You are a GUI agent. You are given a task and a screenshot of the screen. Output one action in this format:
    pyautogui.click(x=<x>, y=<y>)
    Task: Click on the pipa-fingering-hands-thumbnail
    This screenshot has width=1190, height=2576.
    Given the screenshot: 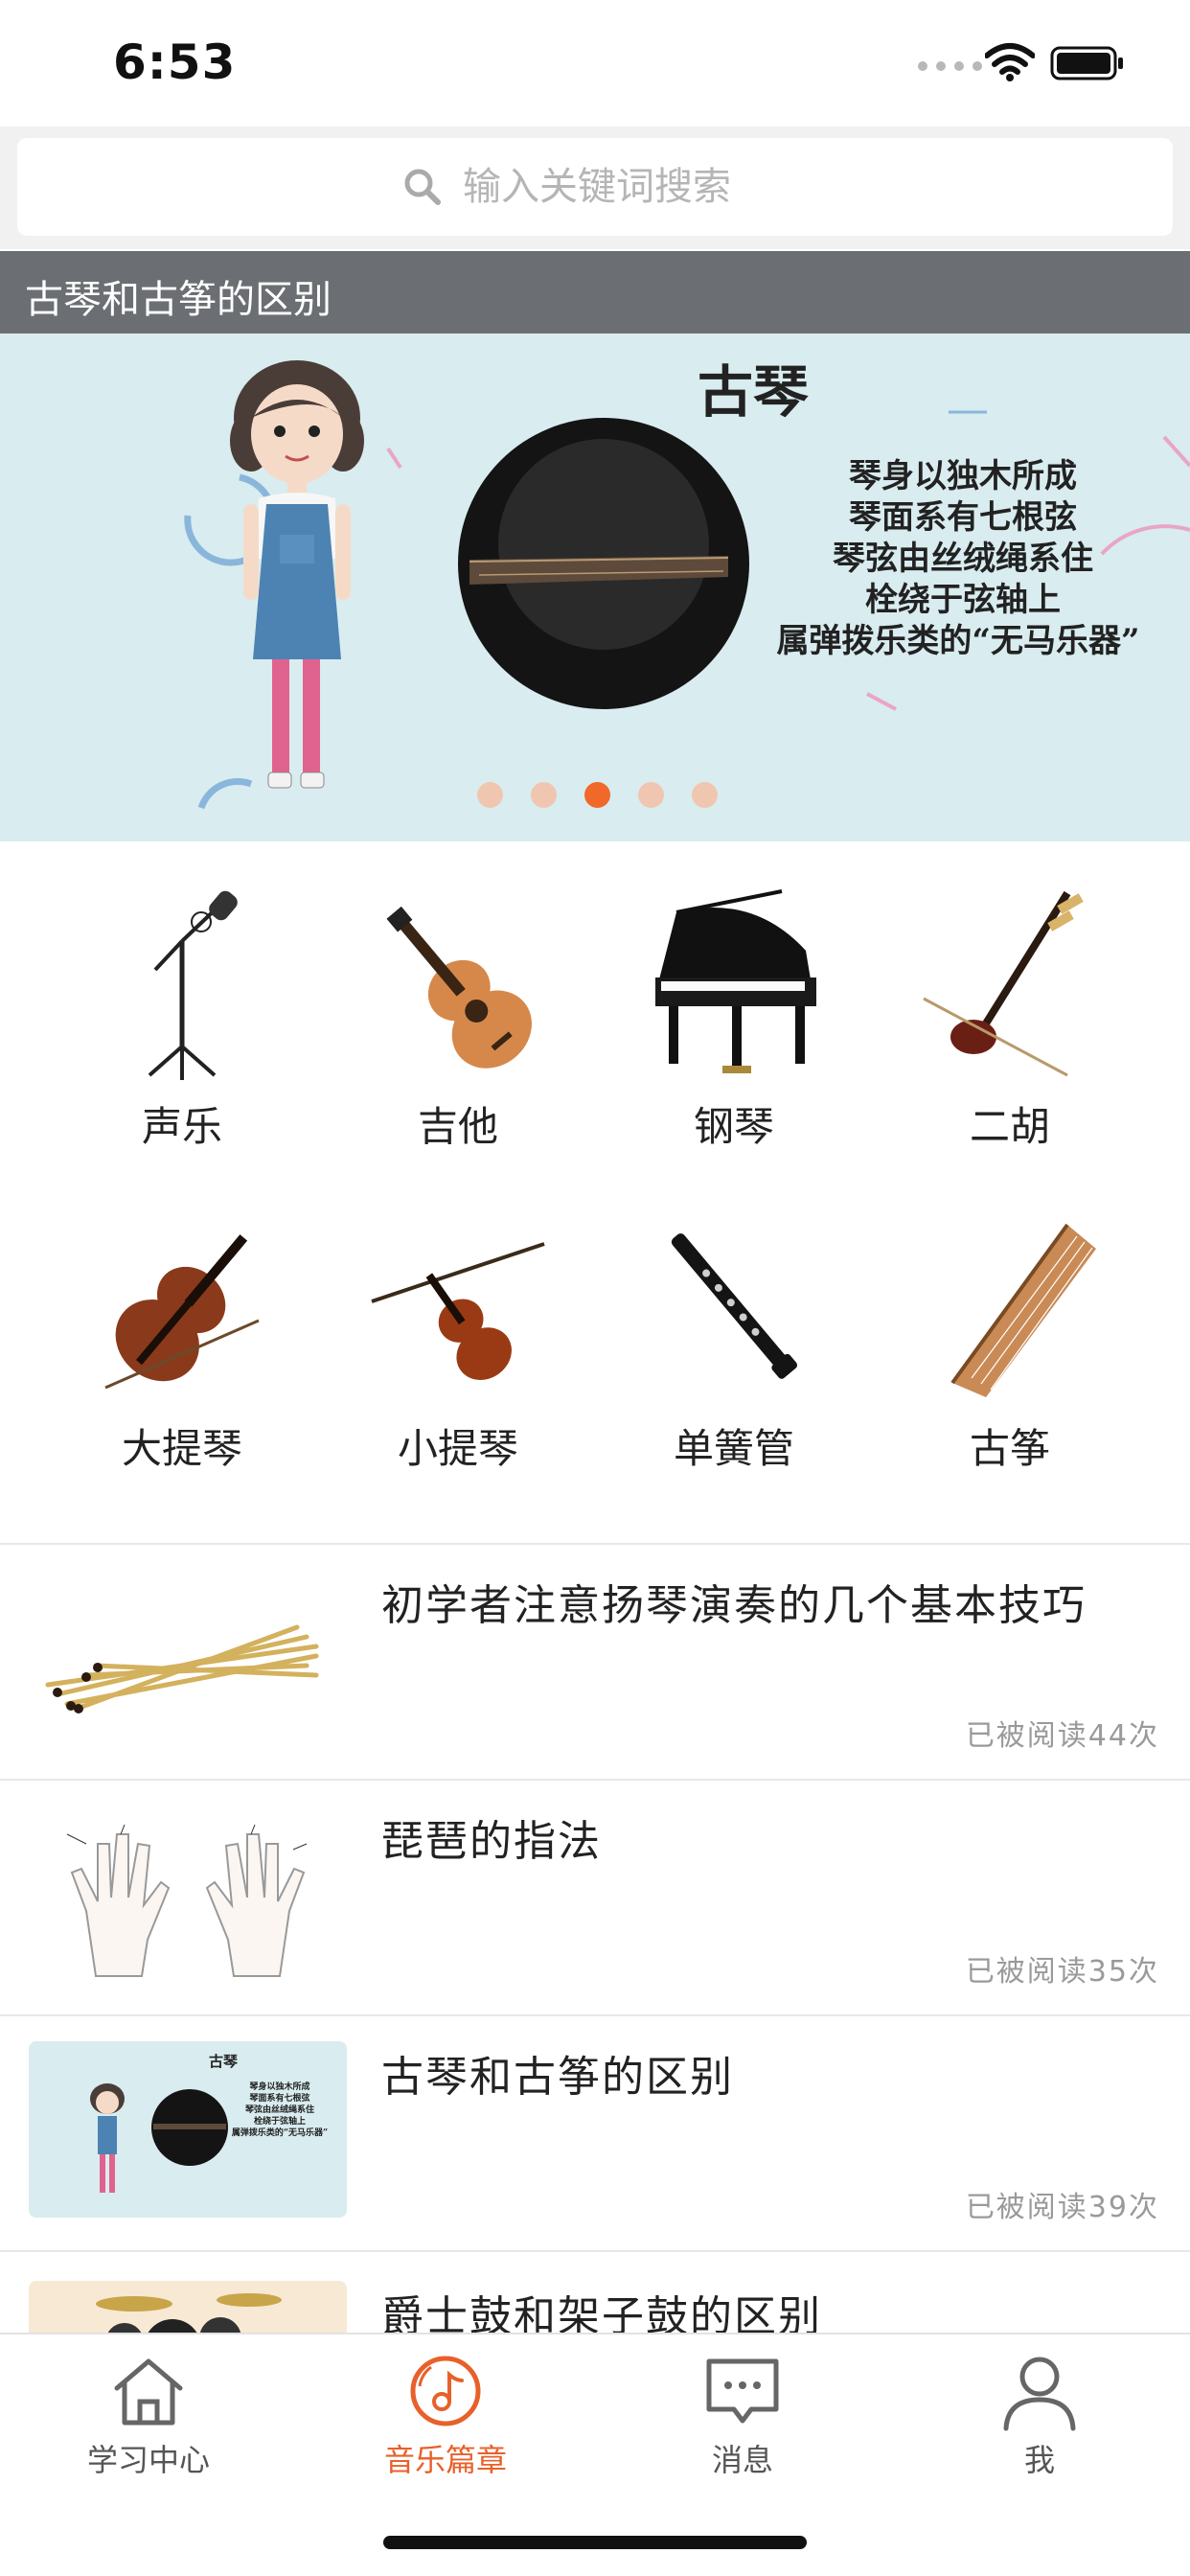 What is the action you would take?
    pyautogui.click(x=188, y=1894)
    